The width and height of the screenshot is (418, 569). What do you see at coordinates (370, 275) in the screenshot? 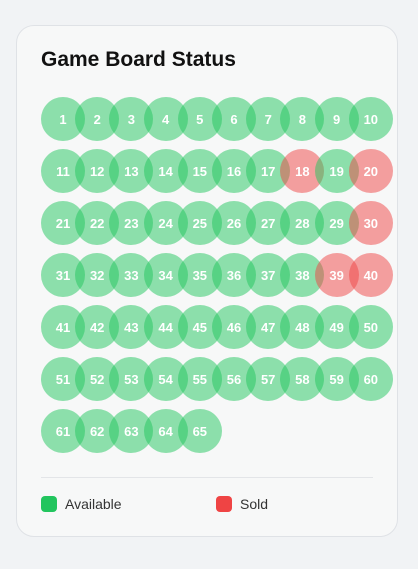
I see `seat-40: 40` at bounding box center [370, 275].